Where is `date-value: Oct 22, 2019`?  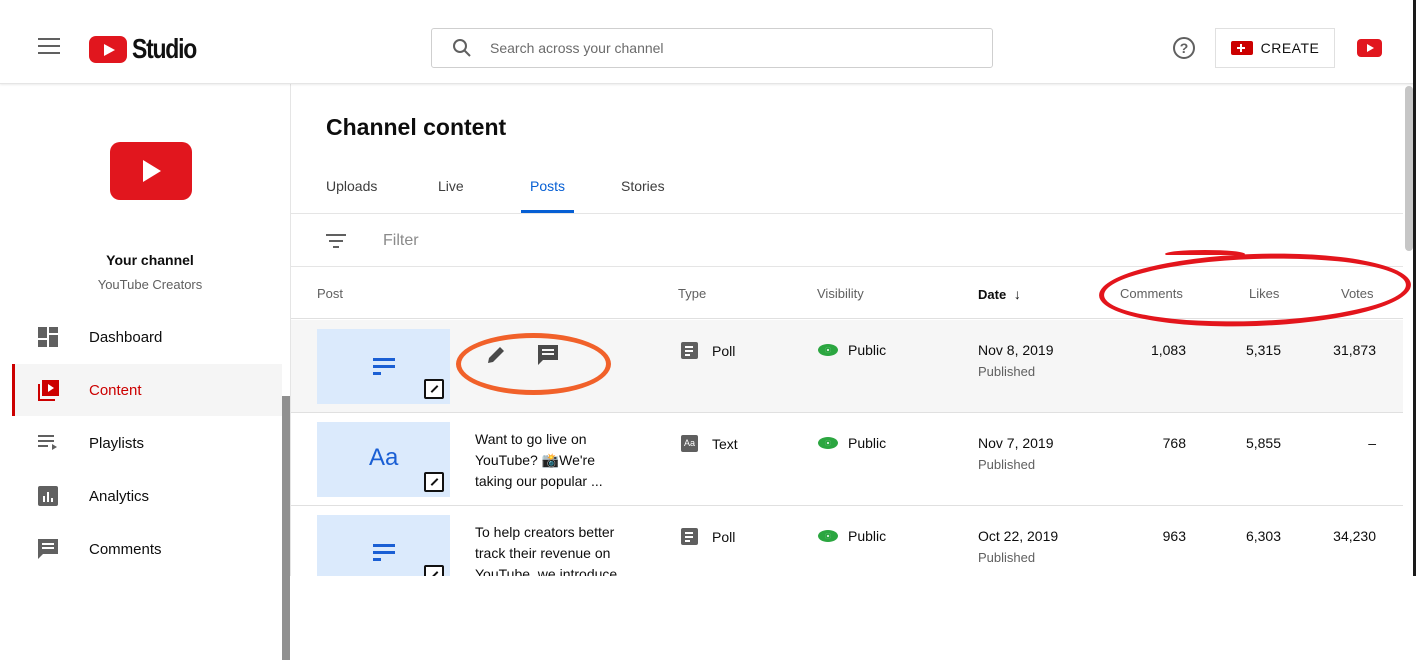 date-value: Oct 22, 2019 is located at coordinates (1018, 536).